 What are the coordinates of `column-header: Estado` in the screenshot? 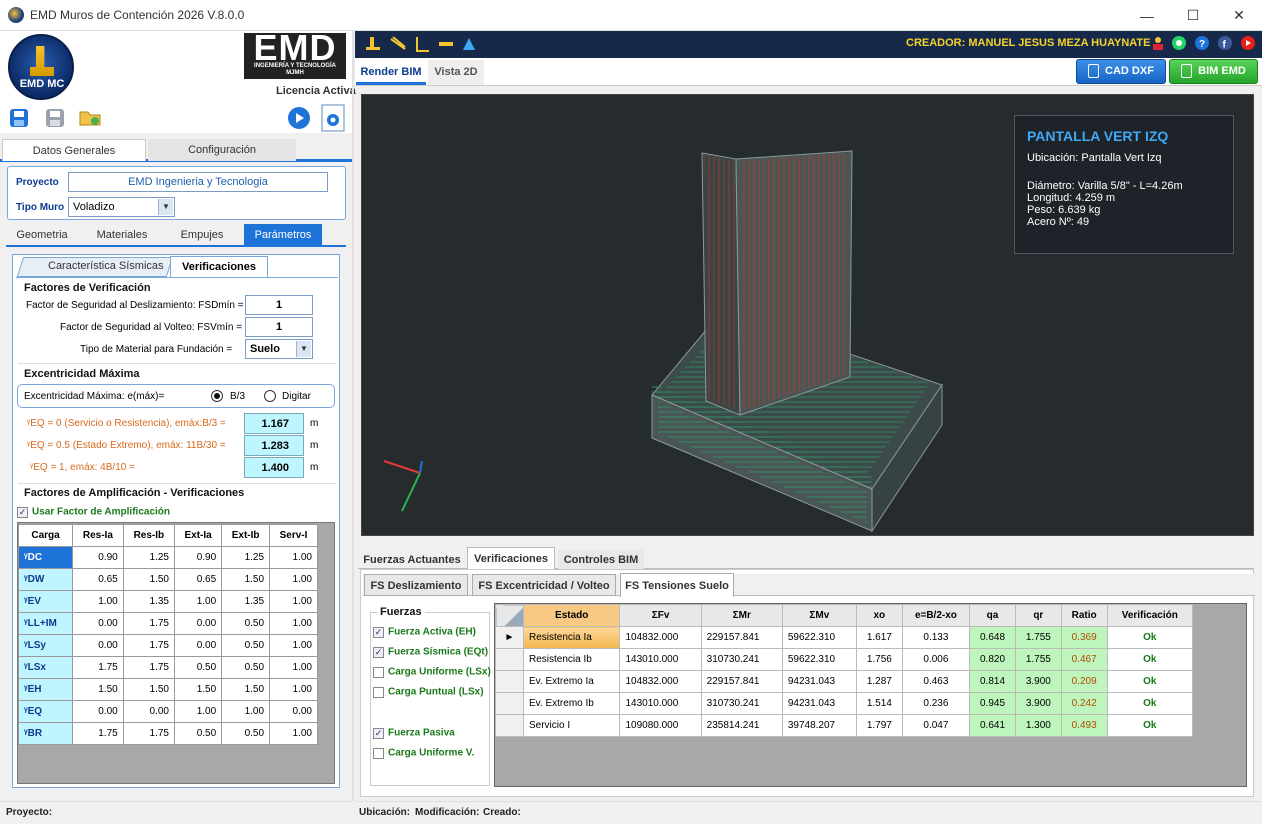 It's located at (571, 615).